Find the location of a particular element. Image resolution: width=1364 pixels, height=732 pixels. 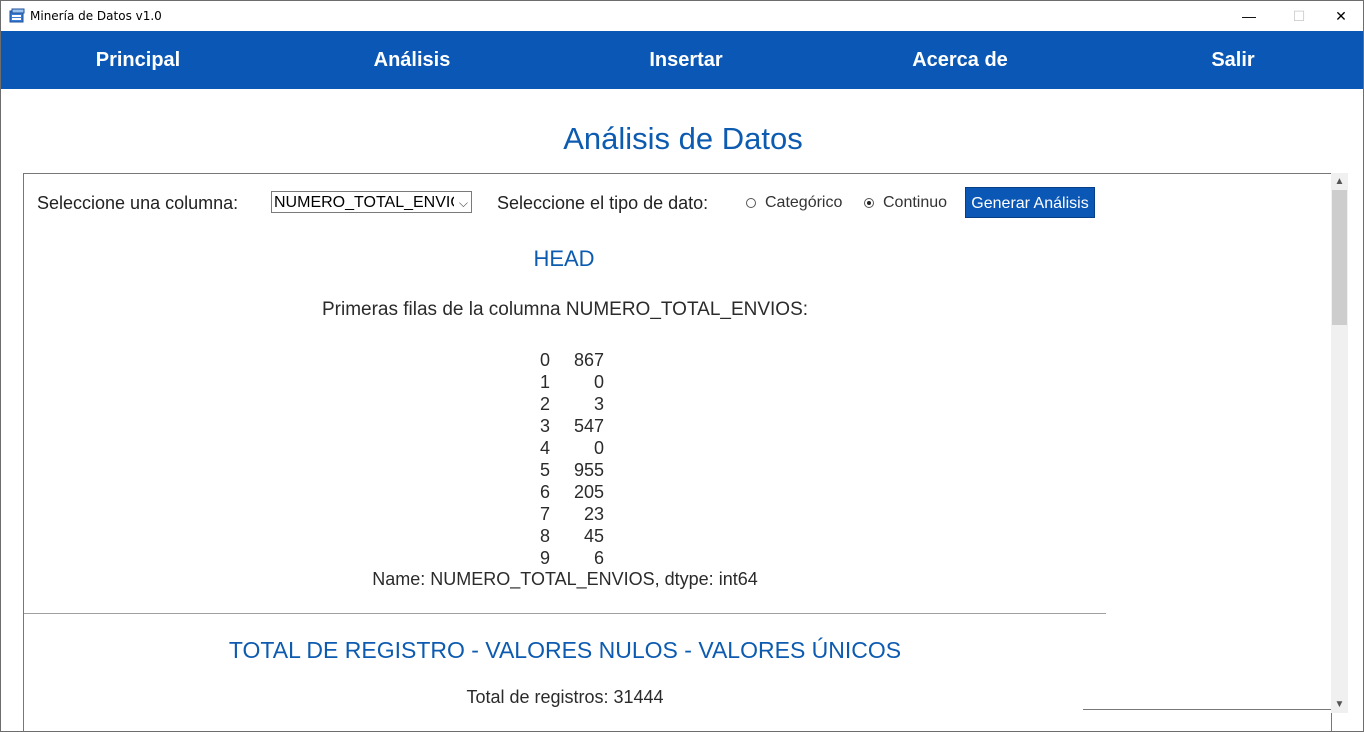

series-row: 8 45 is located at coordinates (564, 536).